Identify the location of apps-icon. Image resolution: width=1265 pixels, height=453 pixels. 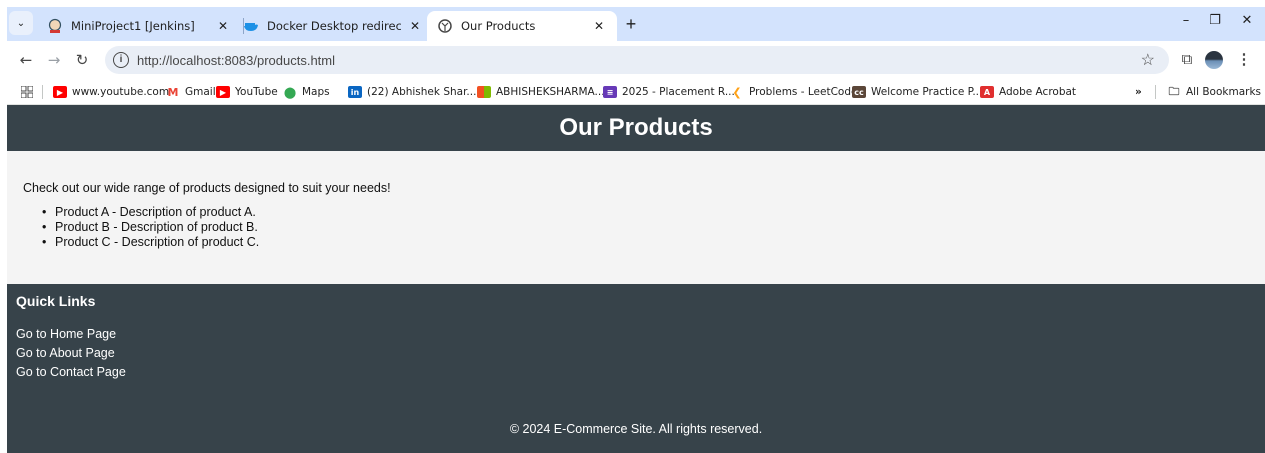
(27, 92).